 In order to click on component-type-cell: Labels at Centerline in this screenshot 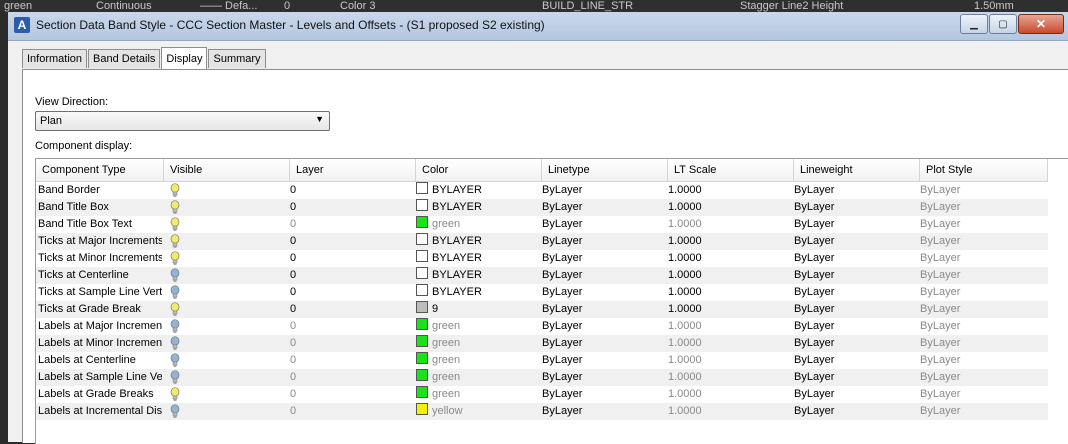, I will do `click(100, 360)`.